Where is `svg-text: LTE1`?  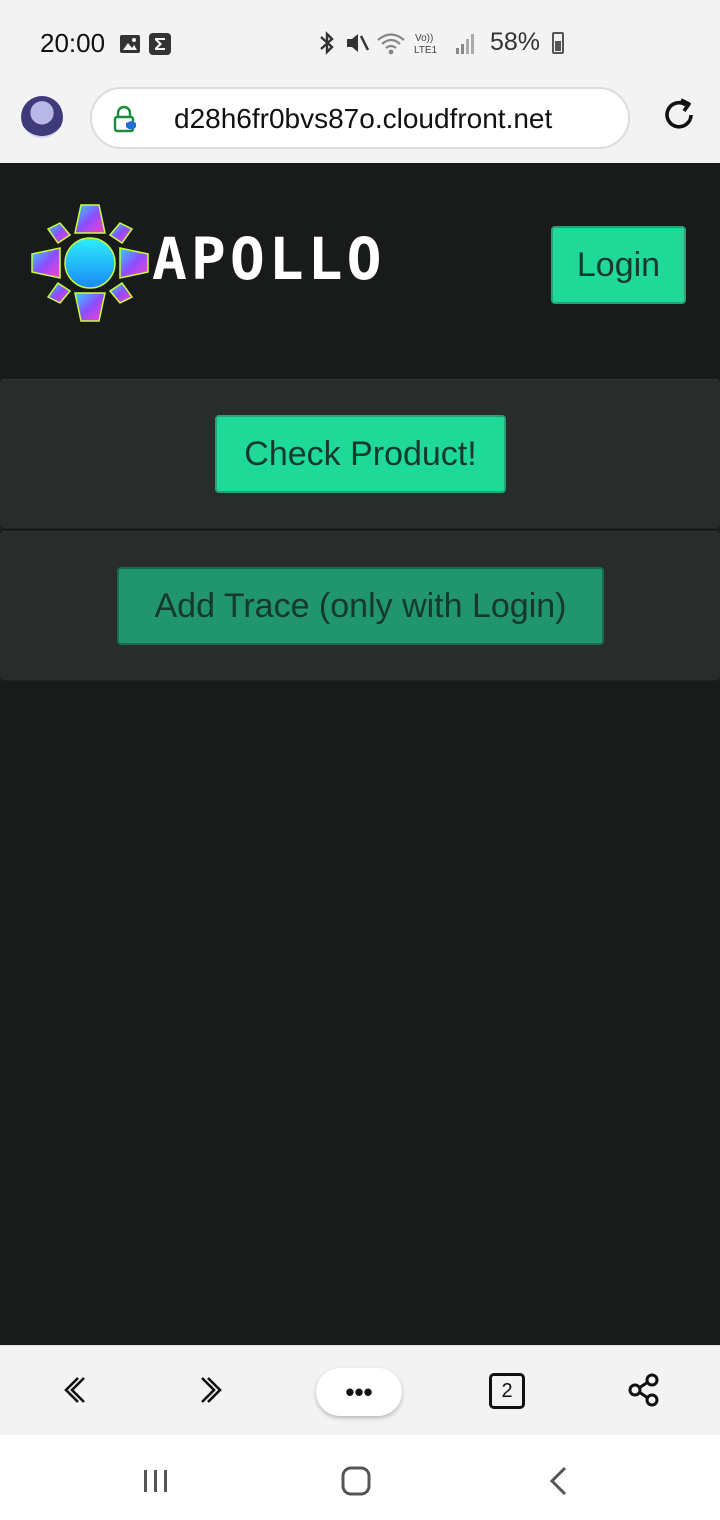
svg-text: LTE1 is located at coordinates (426, 50).